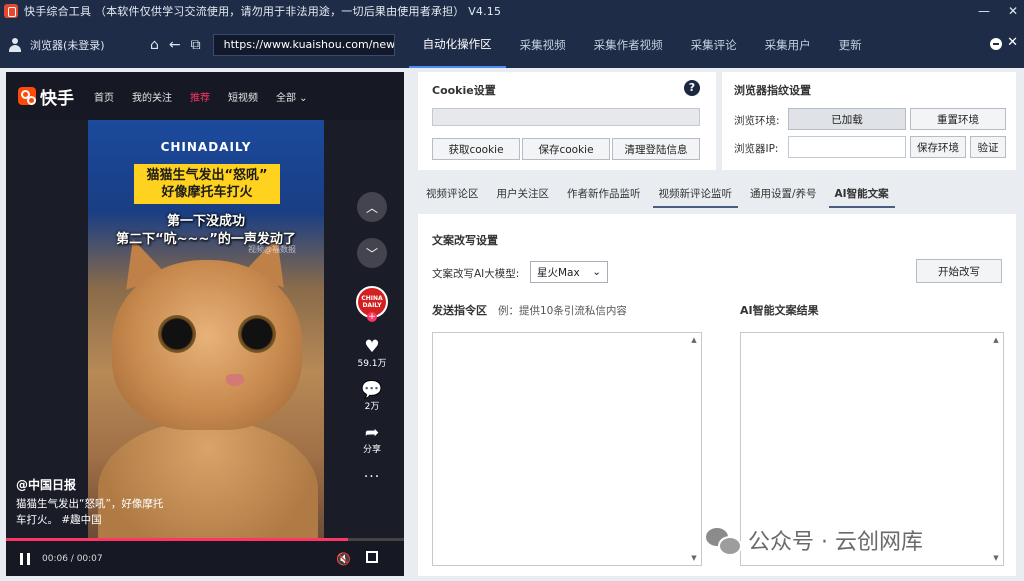 The width and height of the screenshot is (1024, 581). What do you see at coordinates (177, 539) in the screenshot?
I see `video-progress-fill` at bounding box center [177, 539].